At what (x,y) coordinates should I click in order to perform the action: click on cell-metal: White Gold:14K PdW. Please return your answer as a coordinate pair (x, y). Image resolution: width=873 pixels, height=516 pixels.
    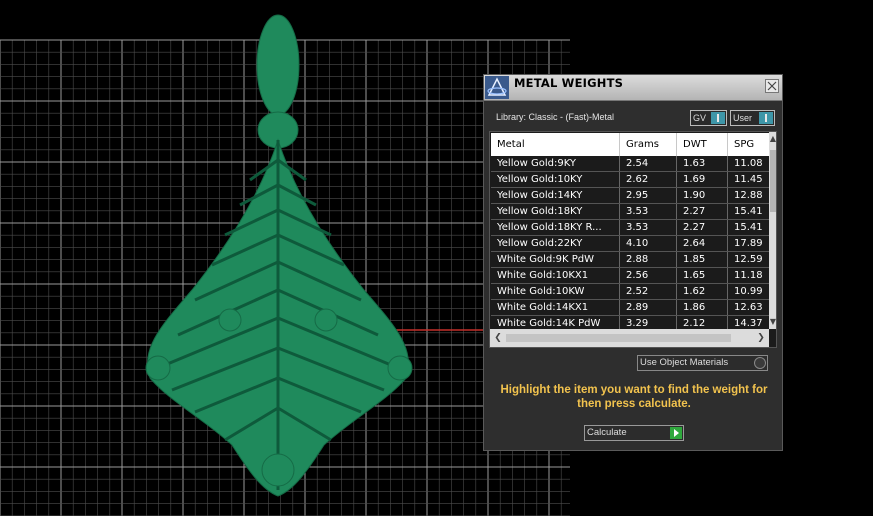
    Looking at the image, I should click on (555, 322).